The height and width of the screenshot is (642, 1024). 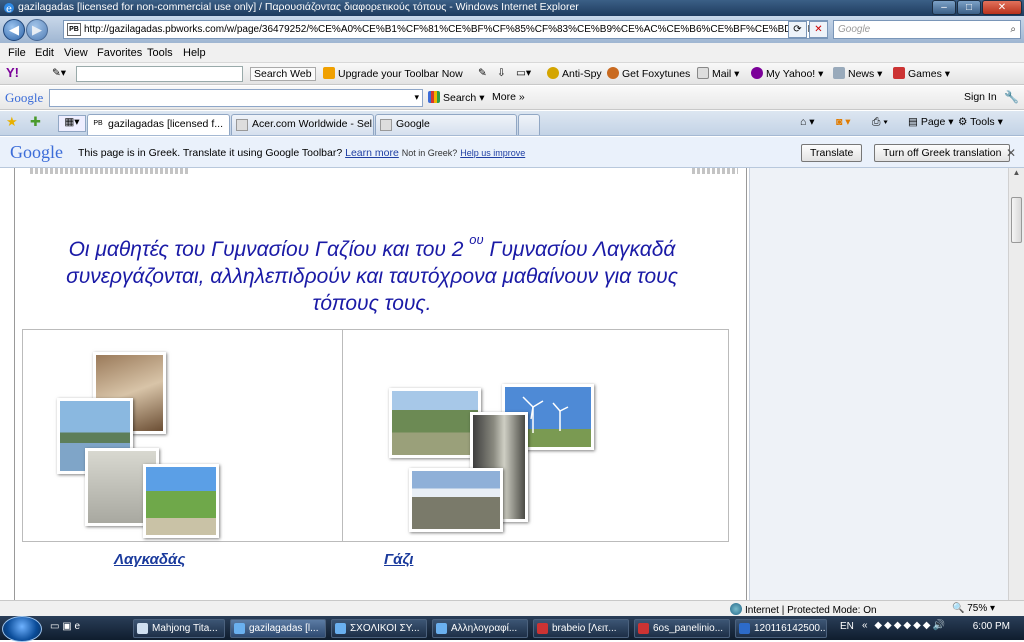 I want to click on news-button: News ▾, so click(x=857, y=73).